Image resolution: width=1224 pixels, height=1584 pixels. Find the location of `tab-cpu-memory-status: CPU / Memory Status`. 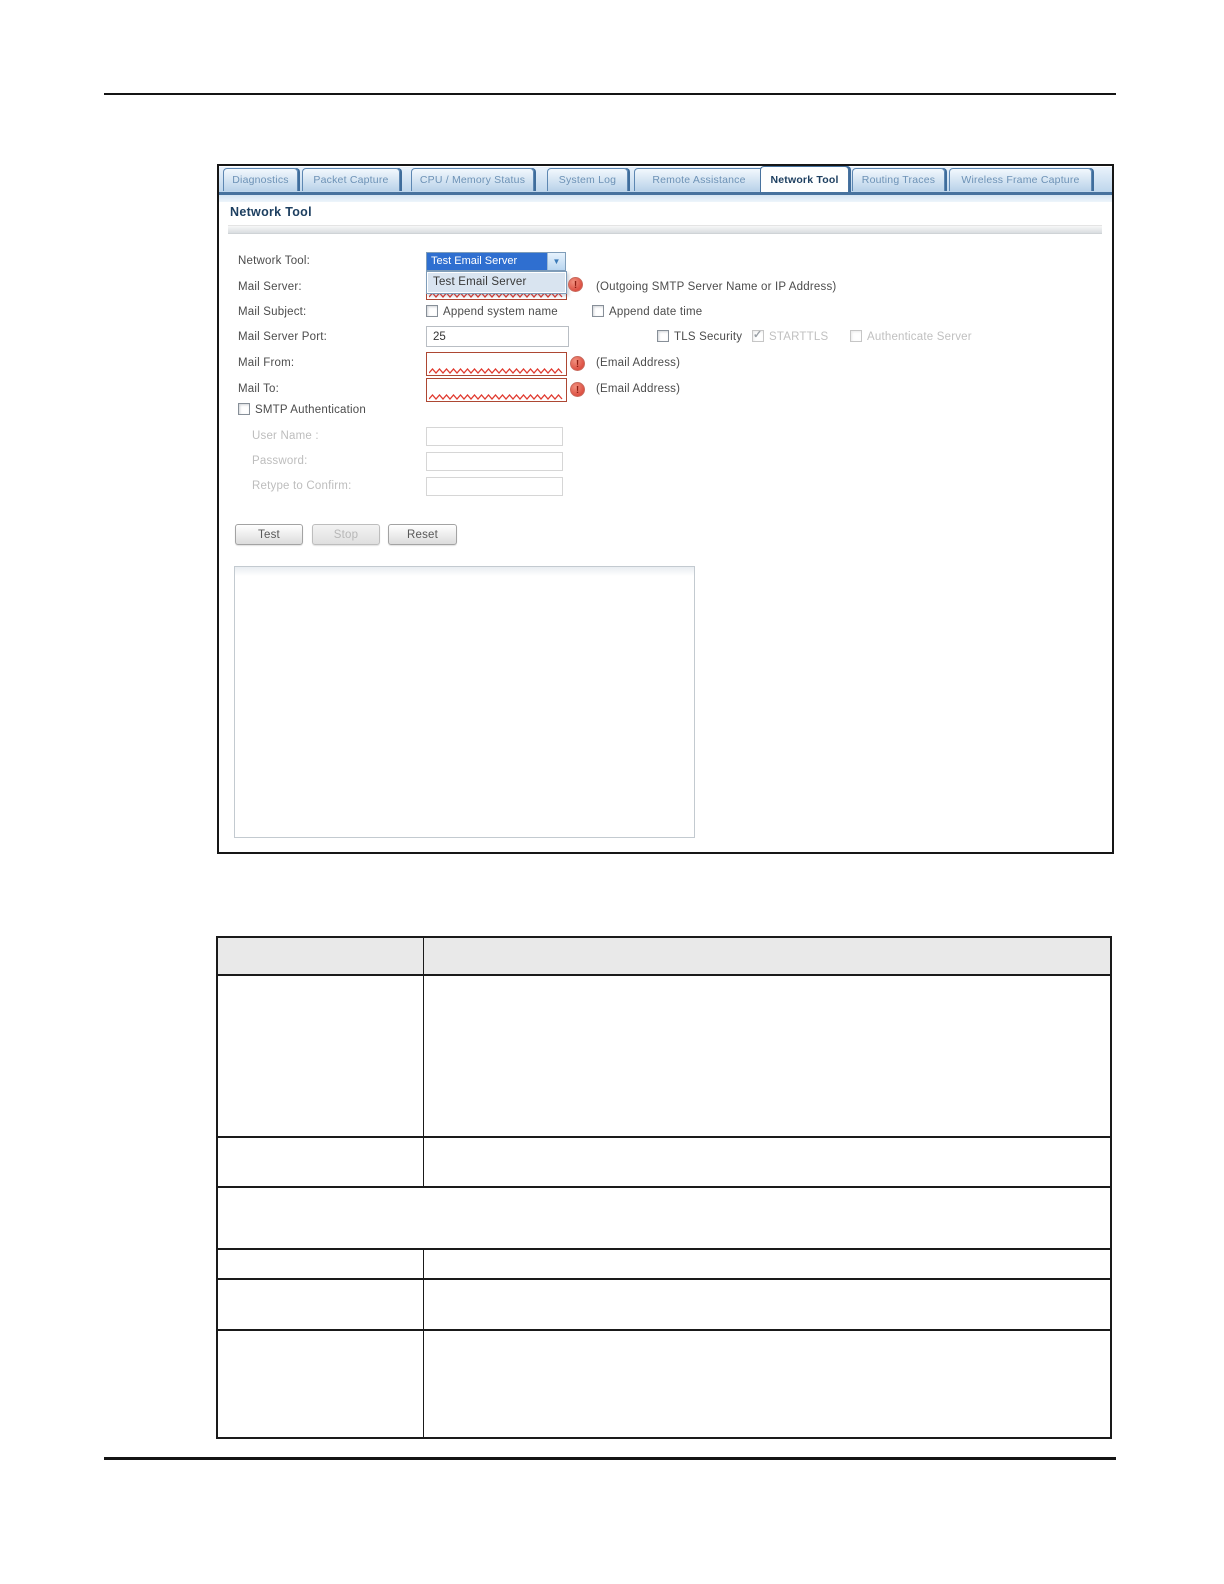

tab-cpu-memory-status: CPU / Memory Status is located at coordinates (472, 179).